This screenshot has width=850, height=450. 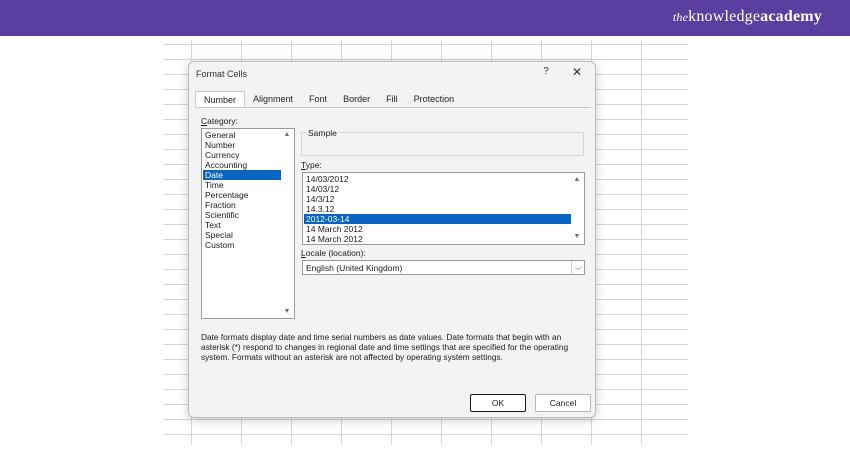 I want to click on type-item-selected: 2012-03-14, so click(x=437, y=219).